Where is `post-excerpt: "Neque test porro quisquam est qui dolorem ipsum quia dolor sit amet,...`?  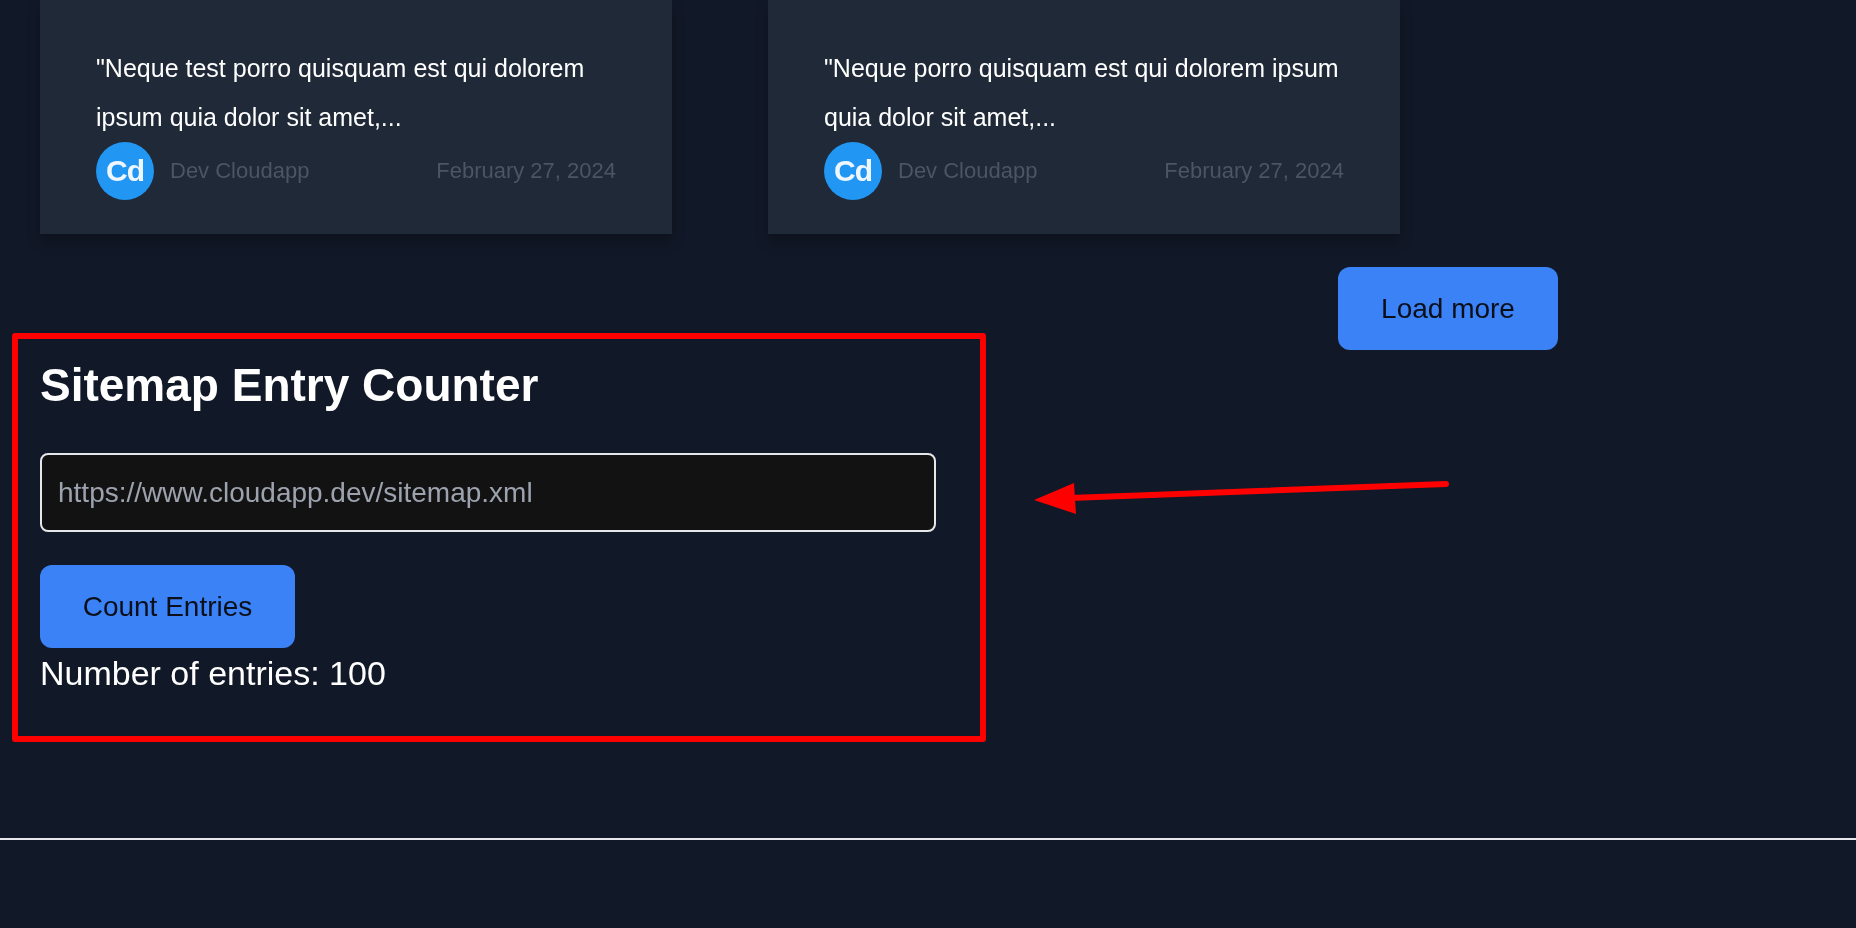 post-excerpt: "Neque test porro quisquam est qui dolorem ipsum quia dolor sit amet,... is located at coordinates (341, 93).